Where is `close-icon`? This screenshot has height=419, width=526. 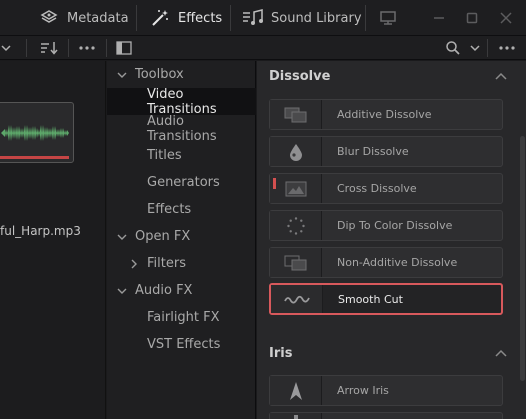
close-icon is located at coordinates (506, 18).